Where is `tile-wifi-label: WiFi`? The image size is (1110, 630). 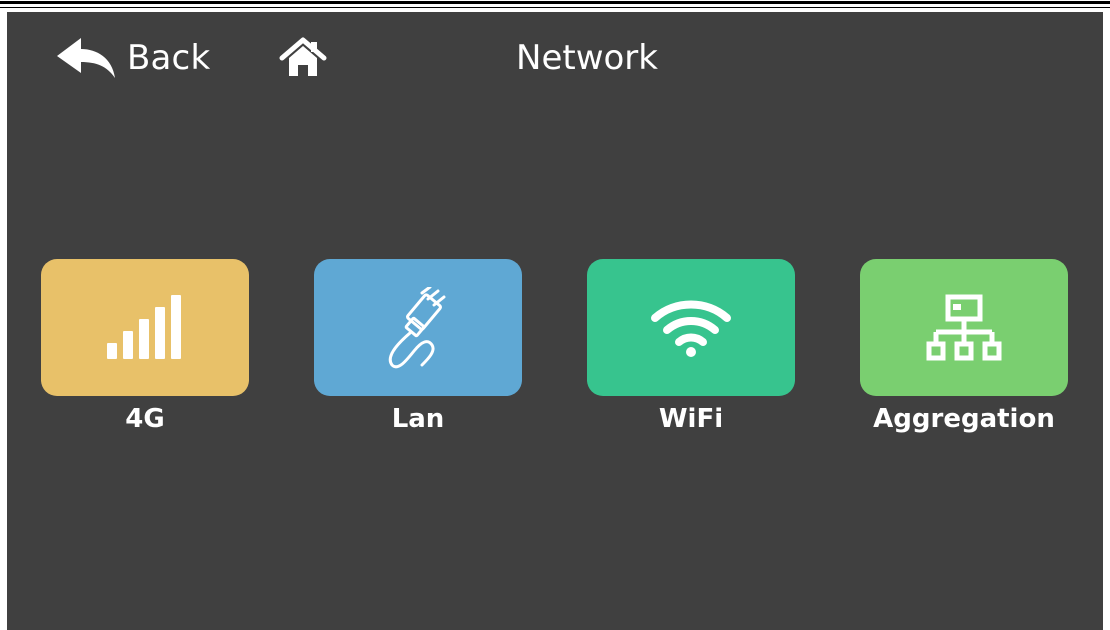
tile-wifi-label: WiFi is located at coordinates (691, 419).